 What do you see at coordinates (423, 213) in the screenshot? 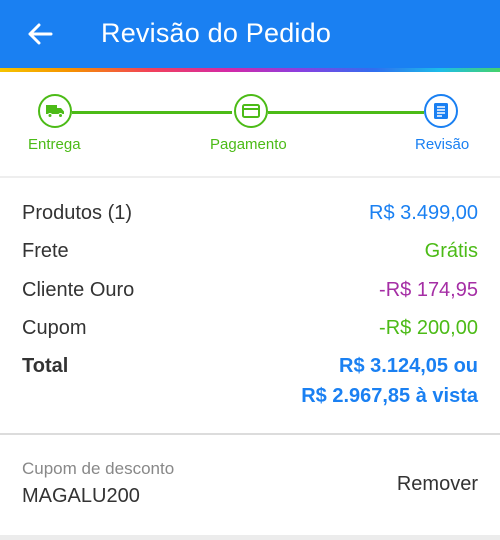
I see `summary-value: R$ 3.499,00` at bounding box center [423, 213].